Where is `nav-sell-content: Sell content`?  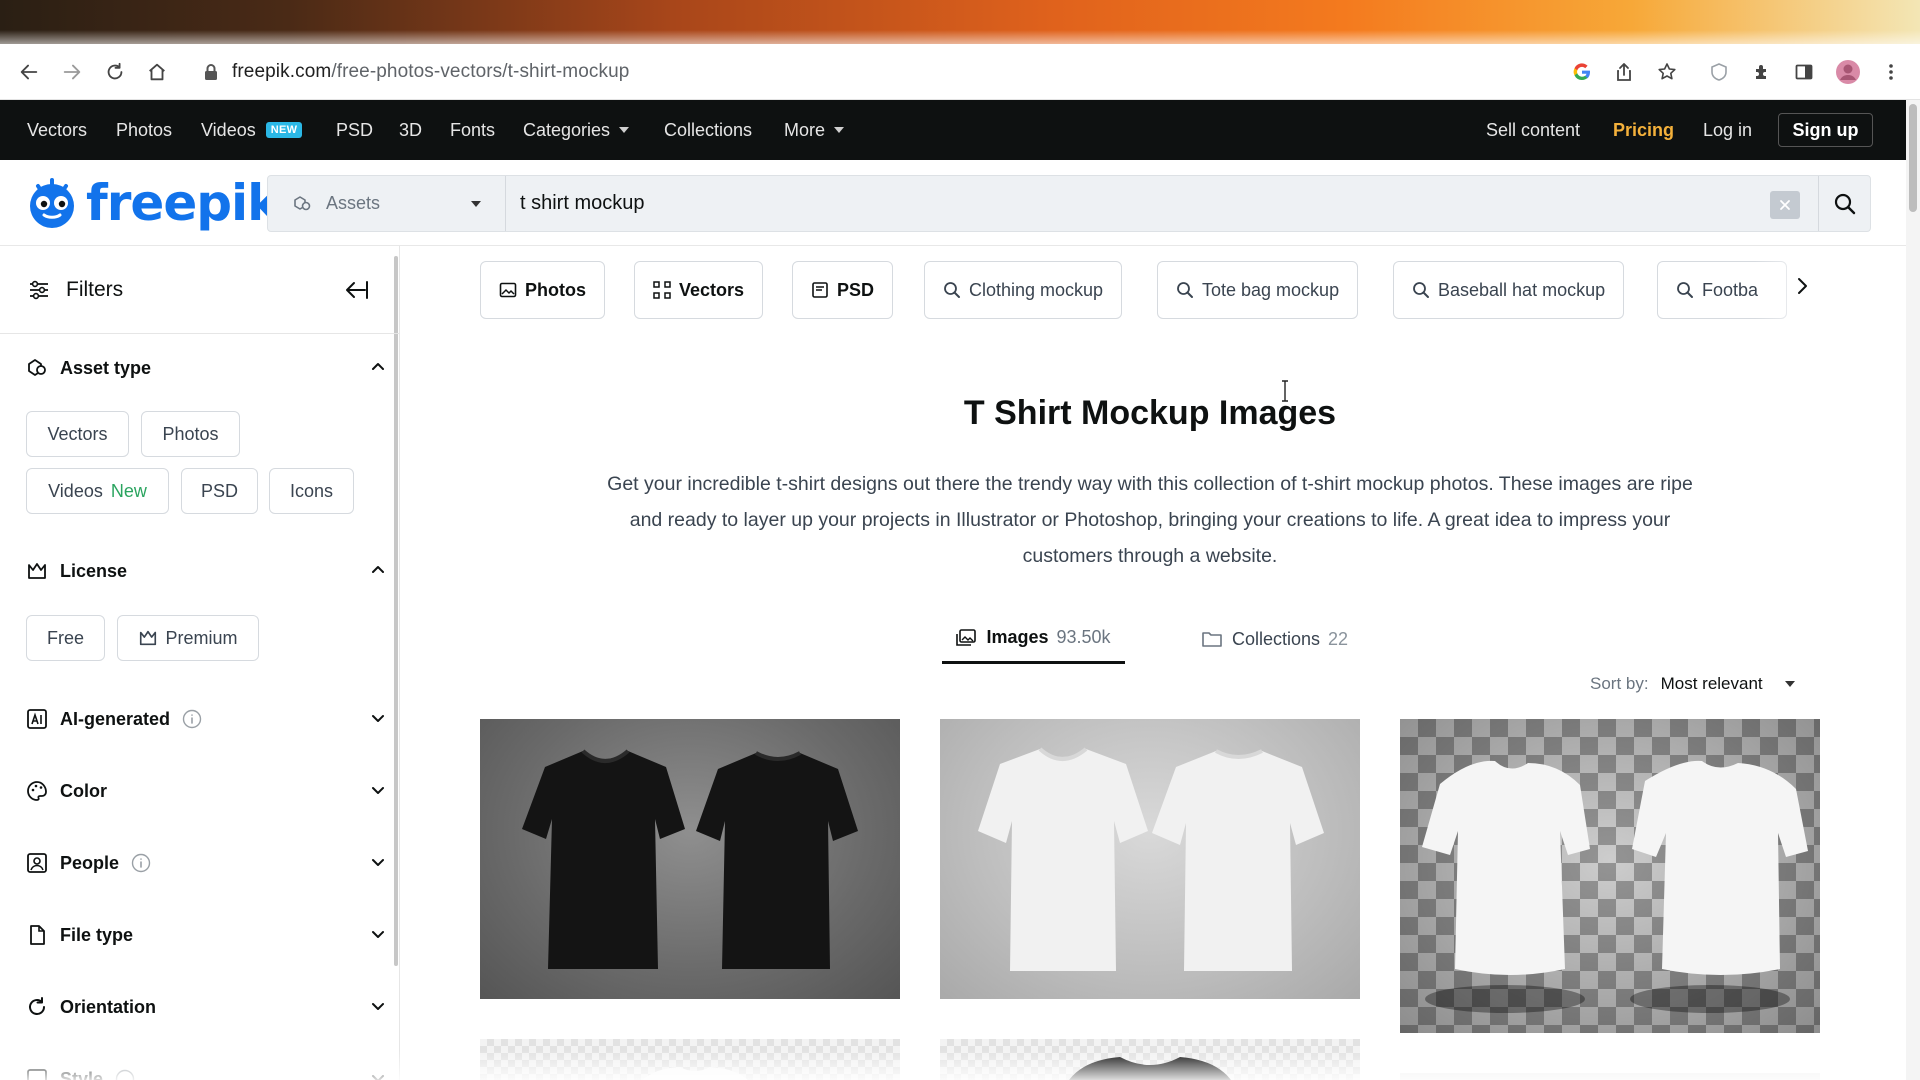 nav-sell-content: Sell content is located at coordinates (1533, 130).